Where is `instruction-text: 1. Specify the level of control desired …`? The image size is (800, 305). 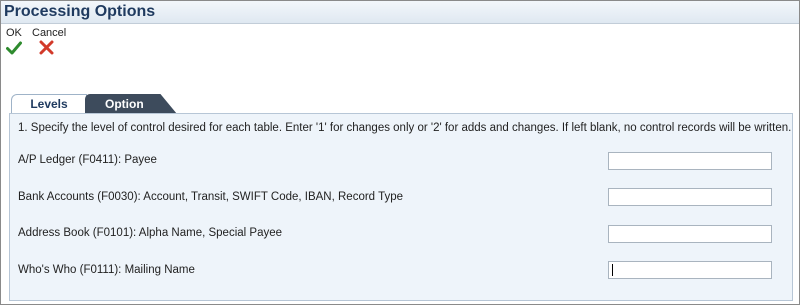 instruction-text: 1. Specify the level of control desired … is located at coordinates (405, 128).